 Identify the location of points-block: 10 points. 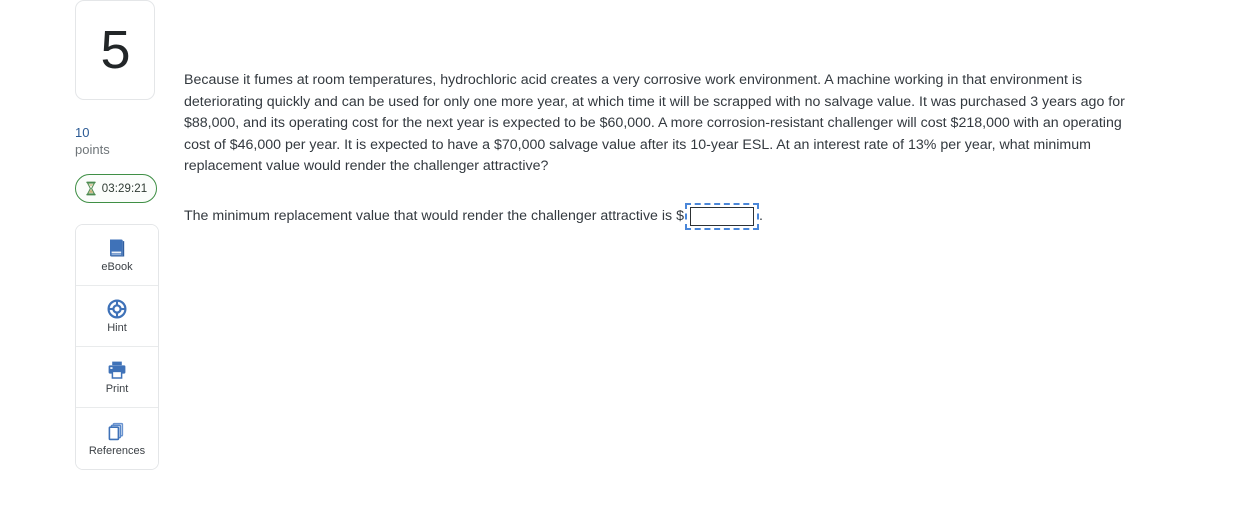
(116, 141).